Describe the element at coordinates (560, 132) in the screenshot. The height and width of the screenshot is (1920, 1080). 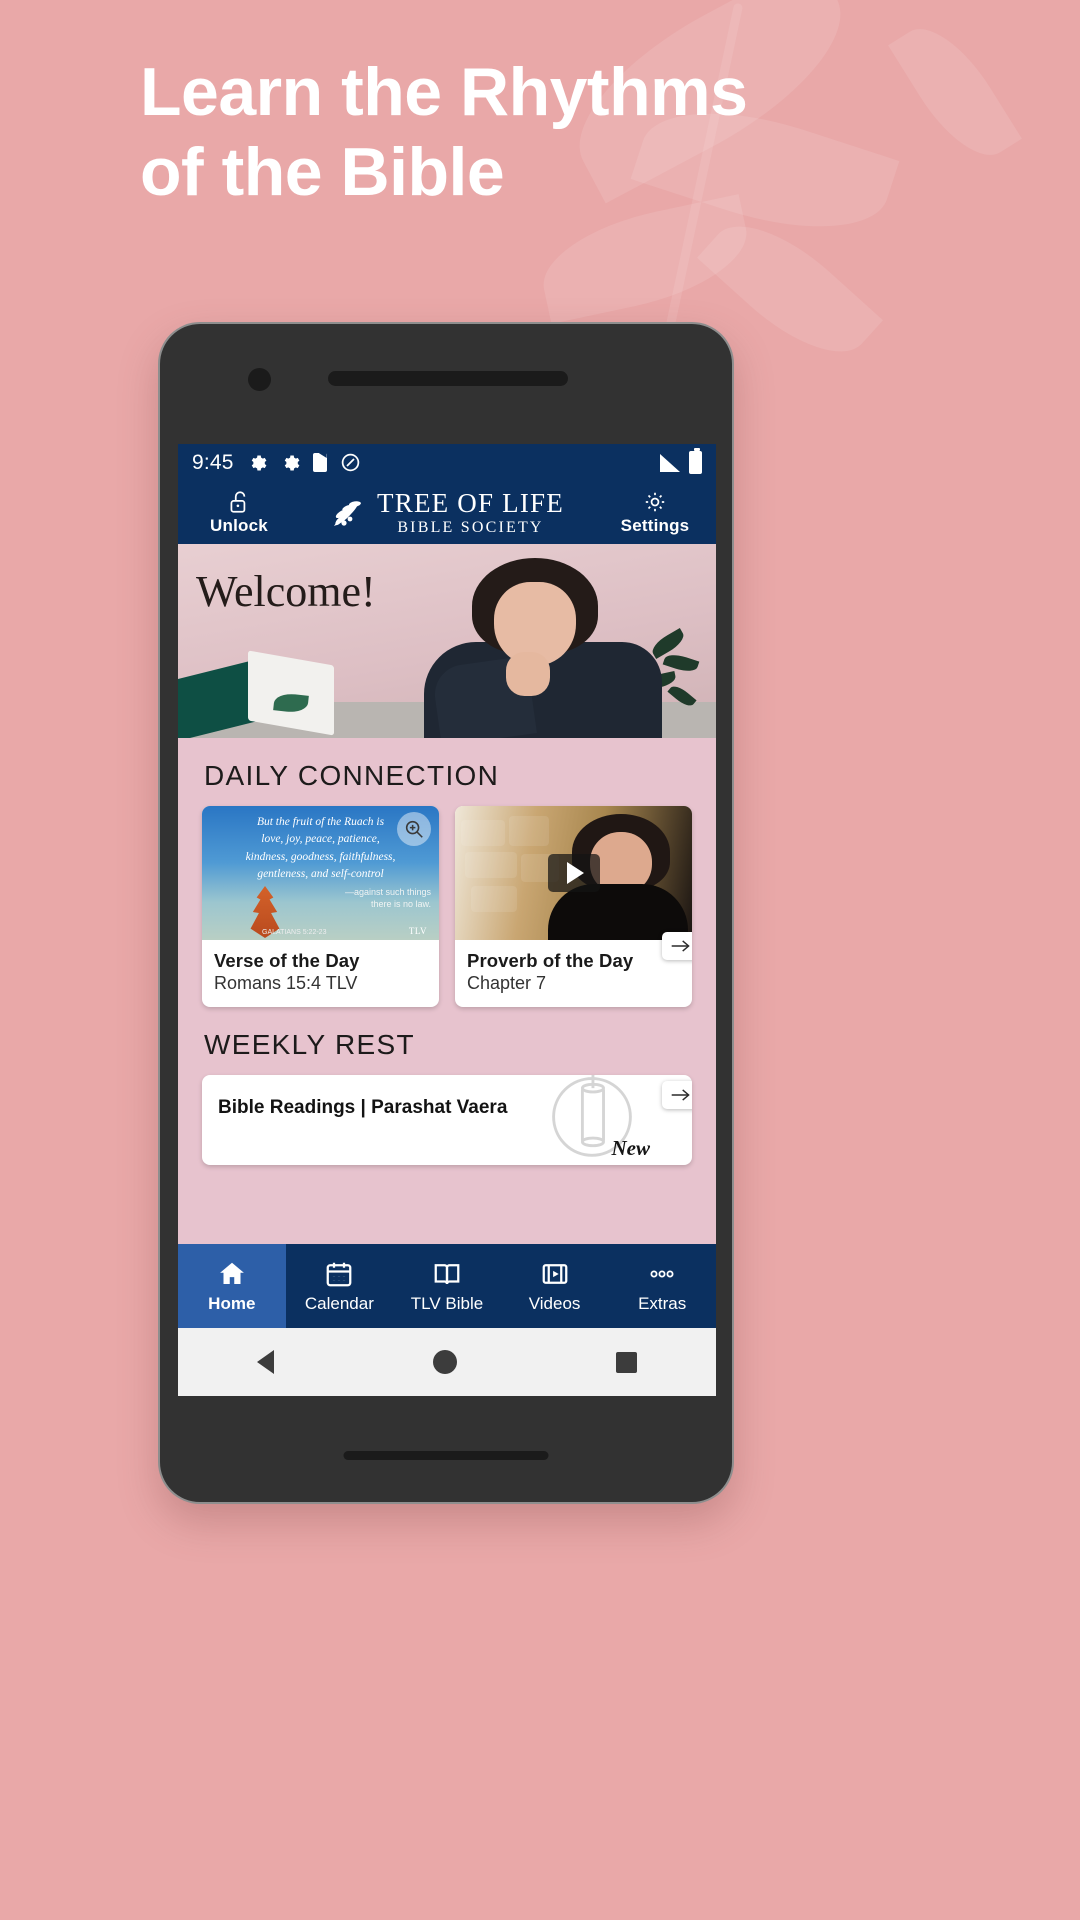
I see `promo-headline: Learn the Rhythms of the Bible` at that location.